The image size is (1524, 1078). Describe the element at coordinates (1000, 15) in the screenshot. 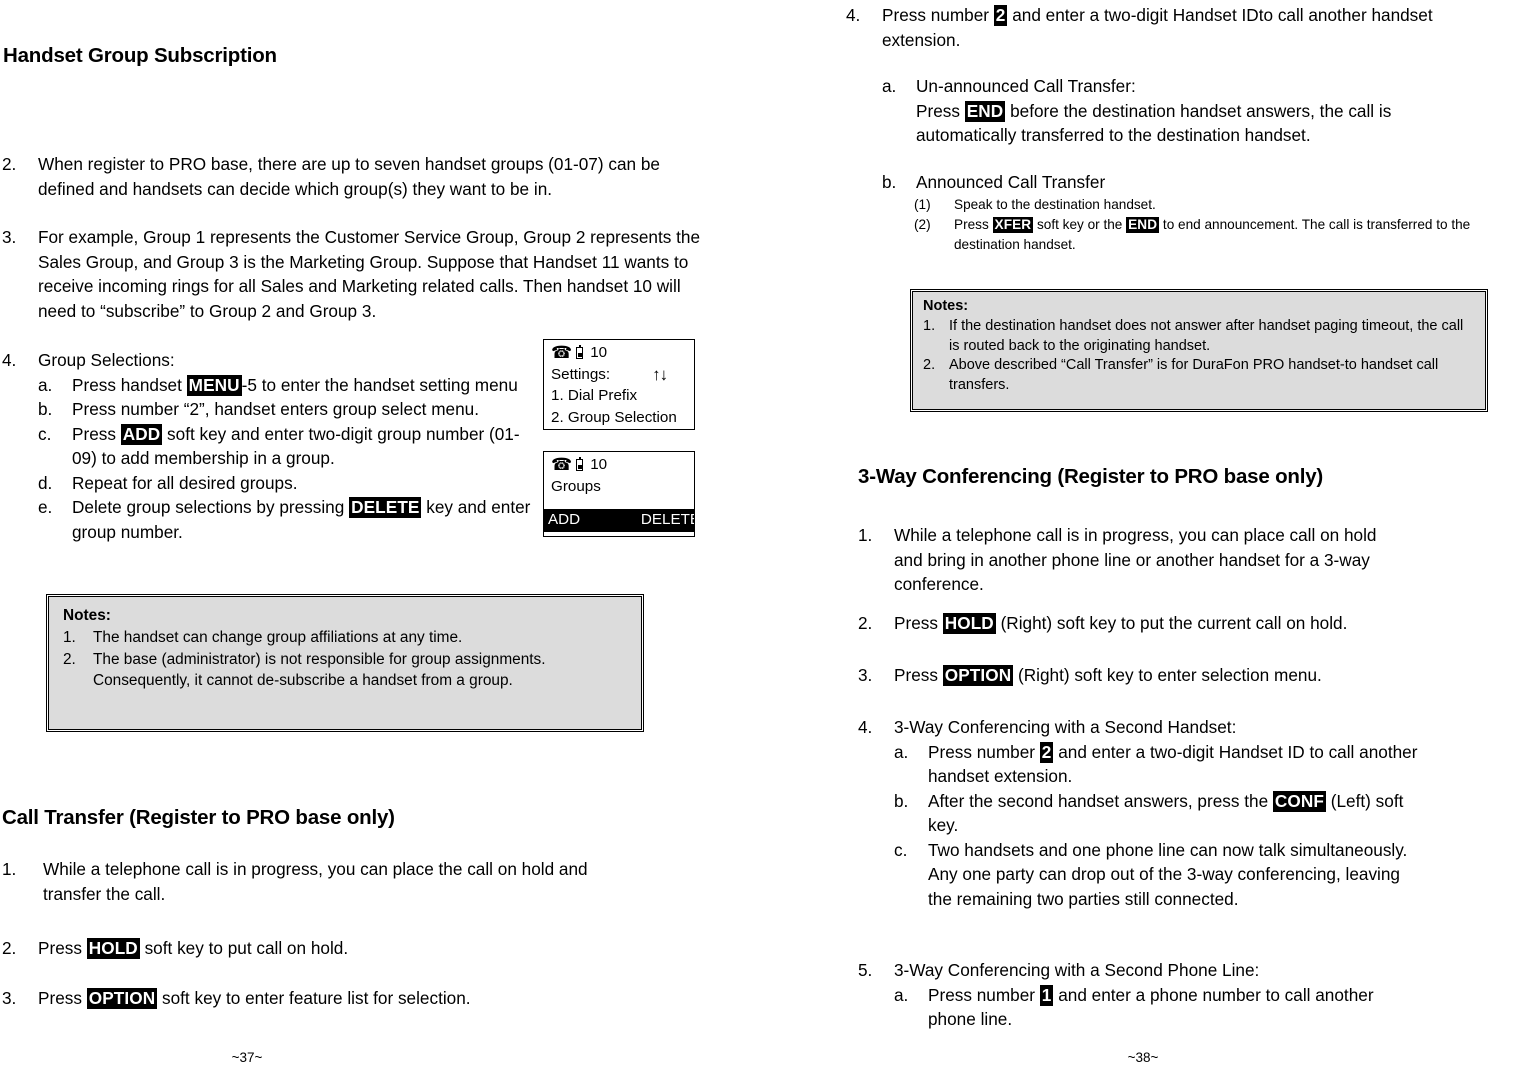

I see `key-label-2: 2` at that location.